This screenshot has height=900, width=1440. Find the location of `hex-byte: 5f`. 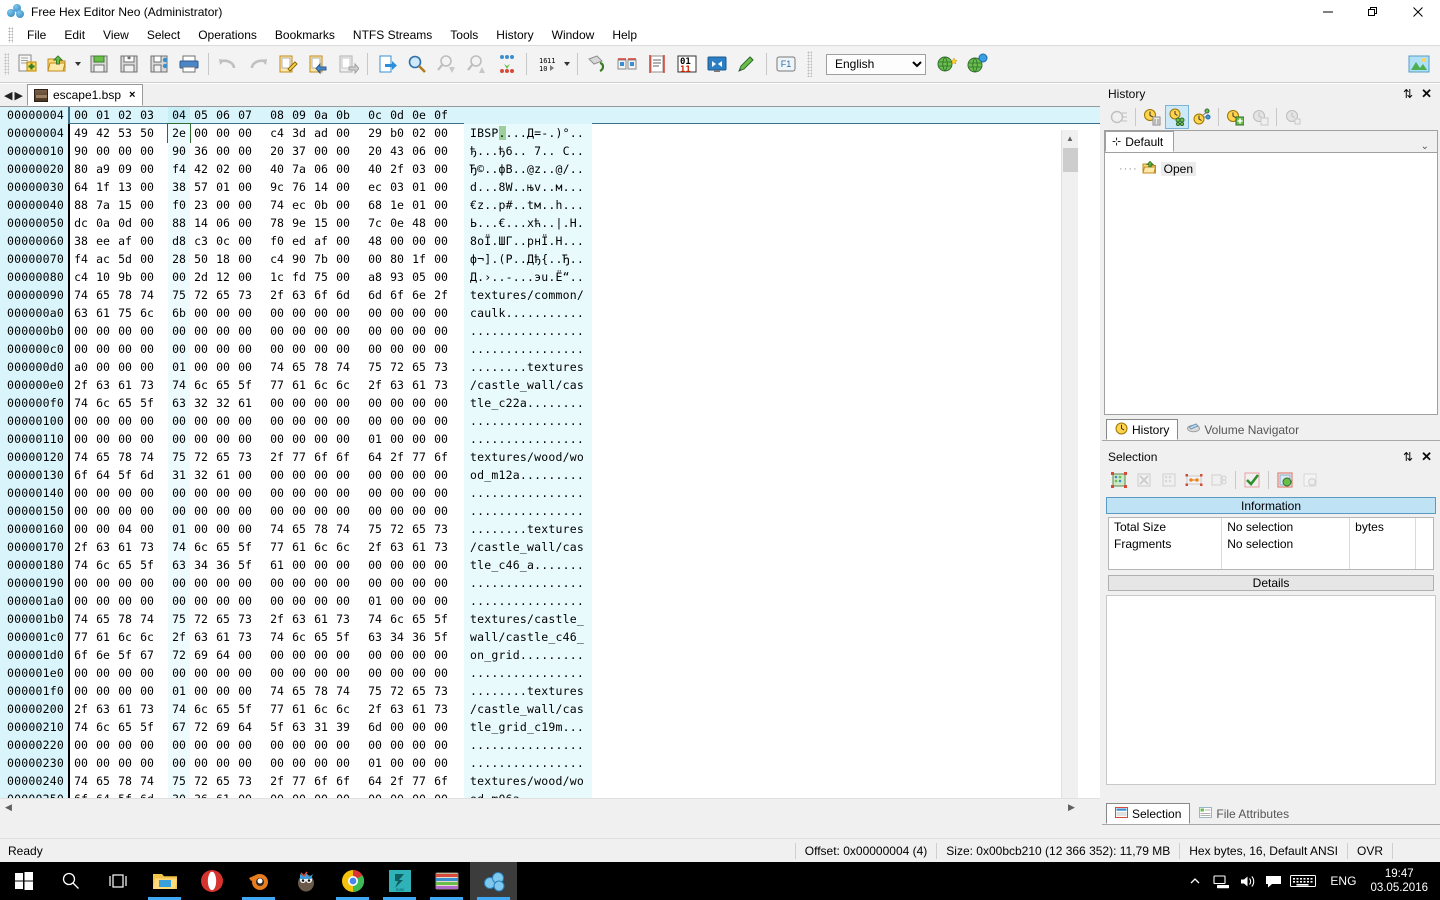

hex-byte: 5f is located at coordinates (147, 565).